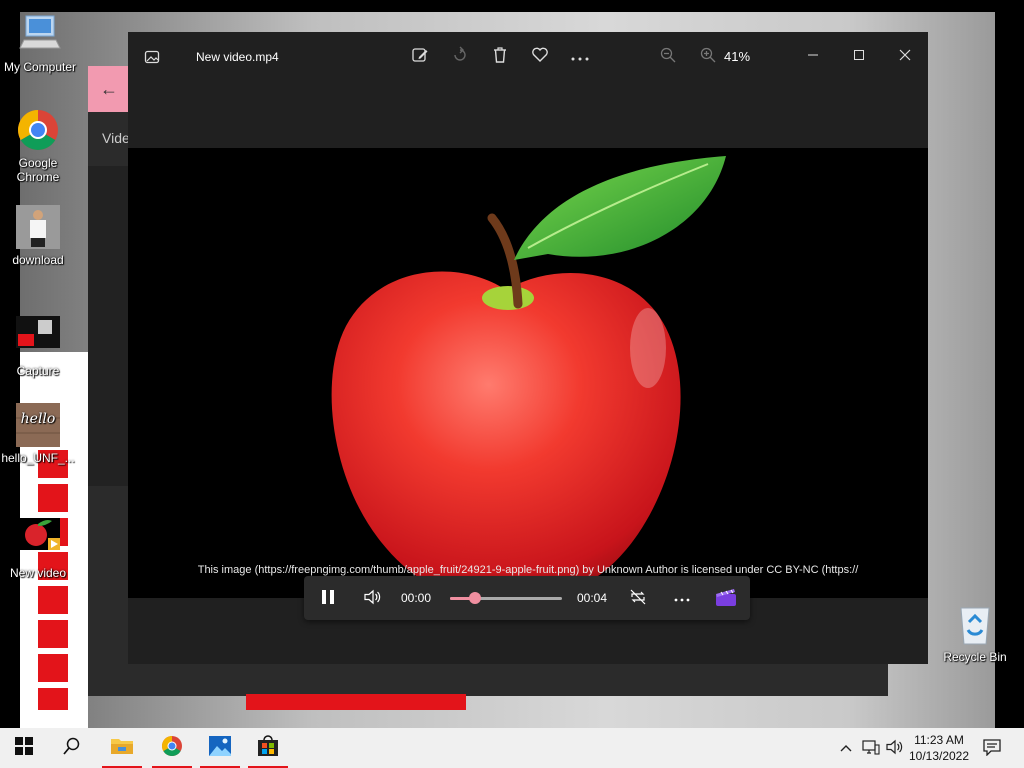  What do you see at coordinates (38, 260) in the screenshot?
I see `desktop-icon-label: download` at bounding box center [38, 260].